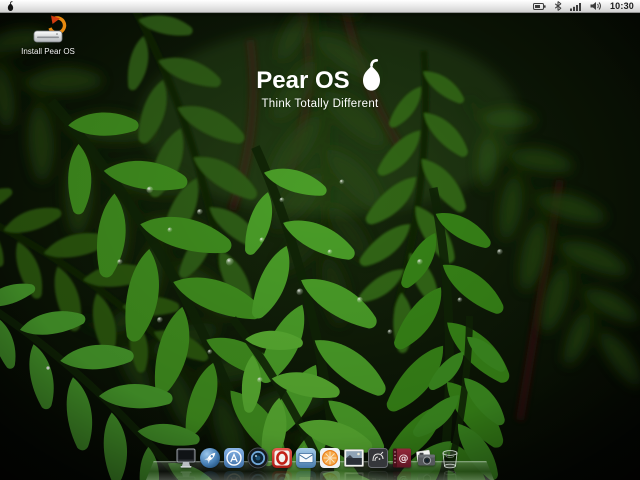 This screenshot has height=480, width=640. I want to click on address-book-icon: @ @, so click(402, 463).